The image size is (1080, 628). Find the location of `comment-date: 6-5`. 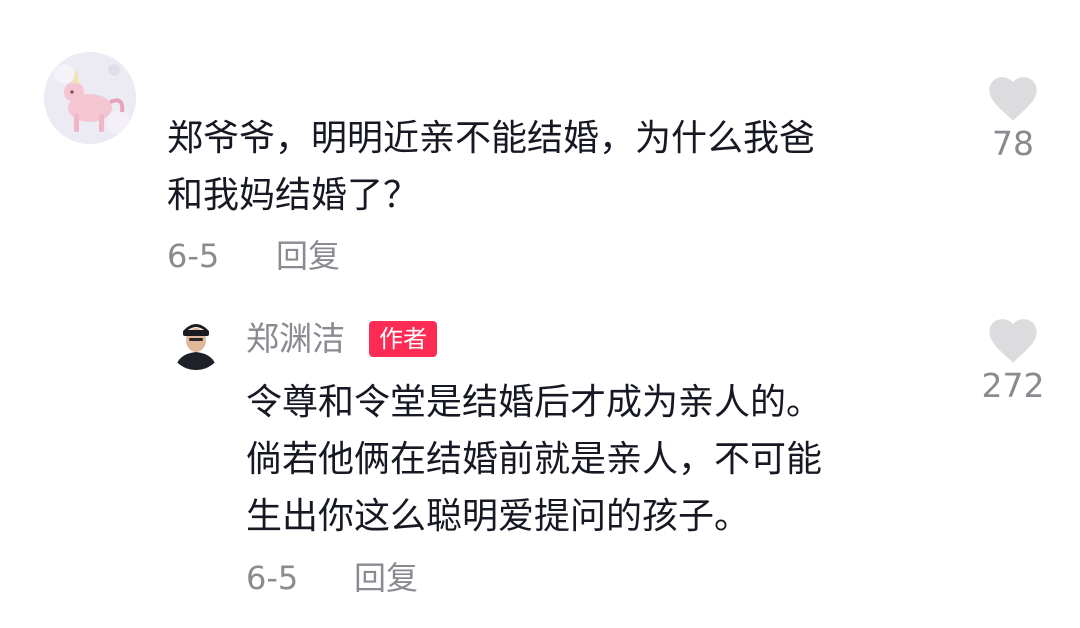

comment-date: 6-5 is located at coordinates (193, 256).